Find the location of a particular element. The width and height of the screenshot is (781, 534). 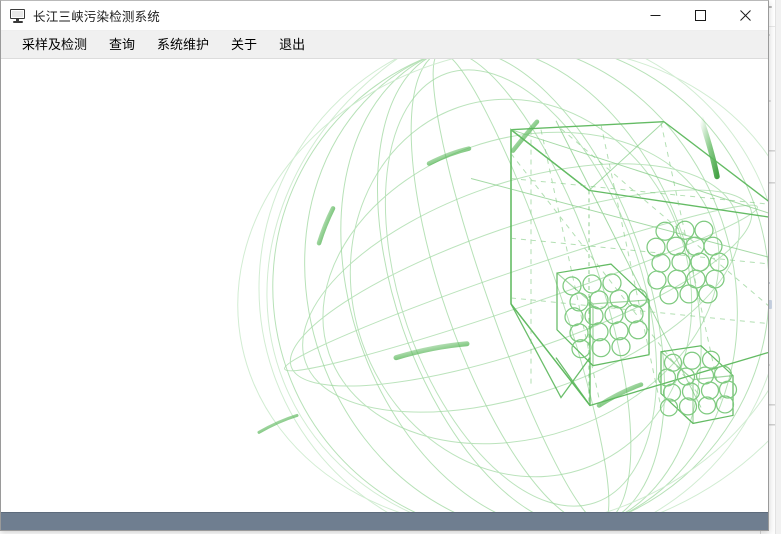

computer-monitor-icon is located at coordinates (18, 16).